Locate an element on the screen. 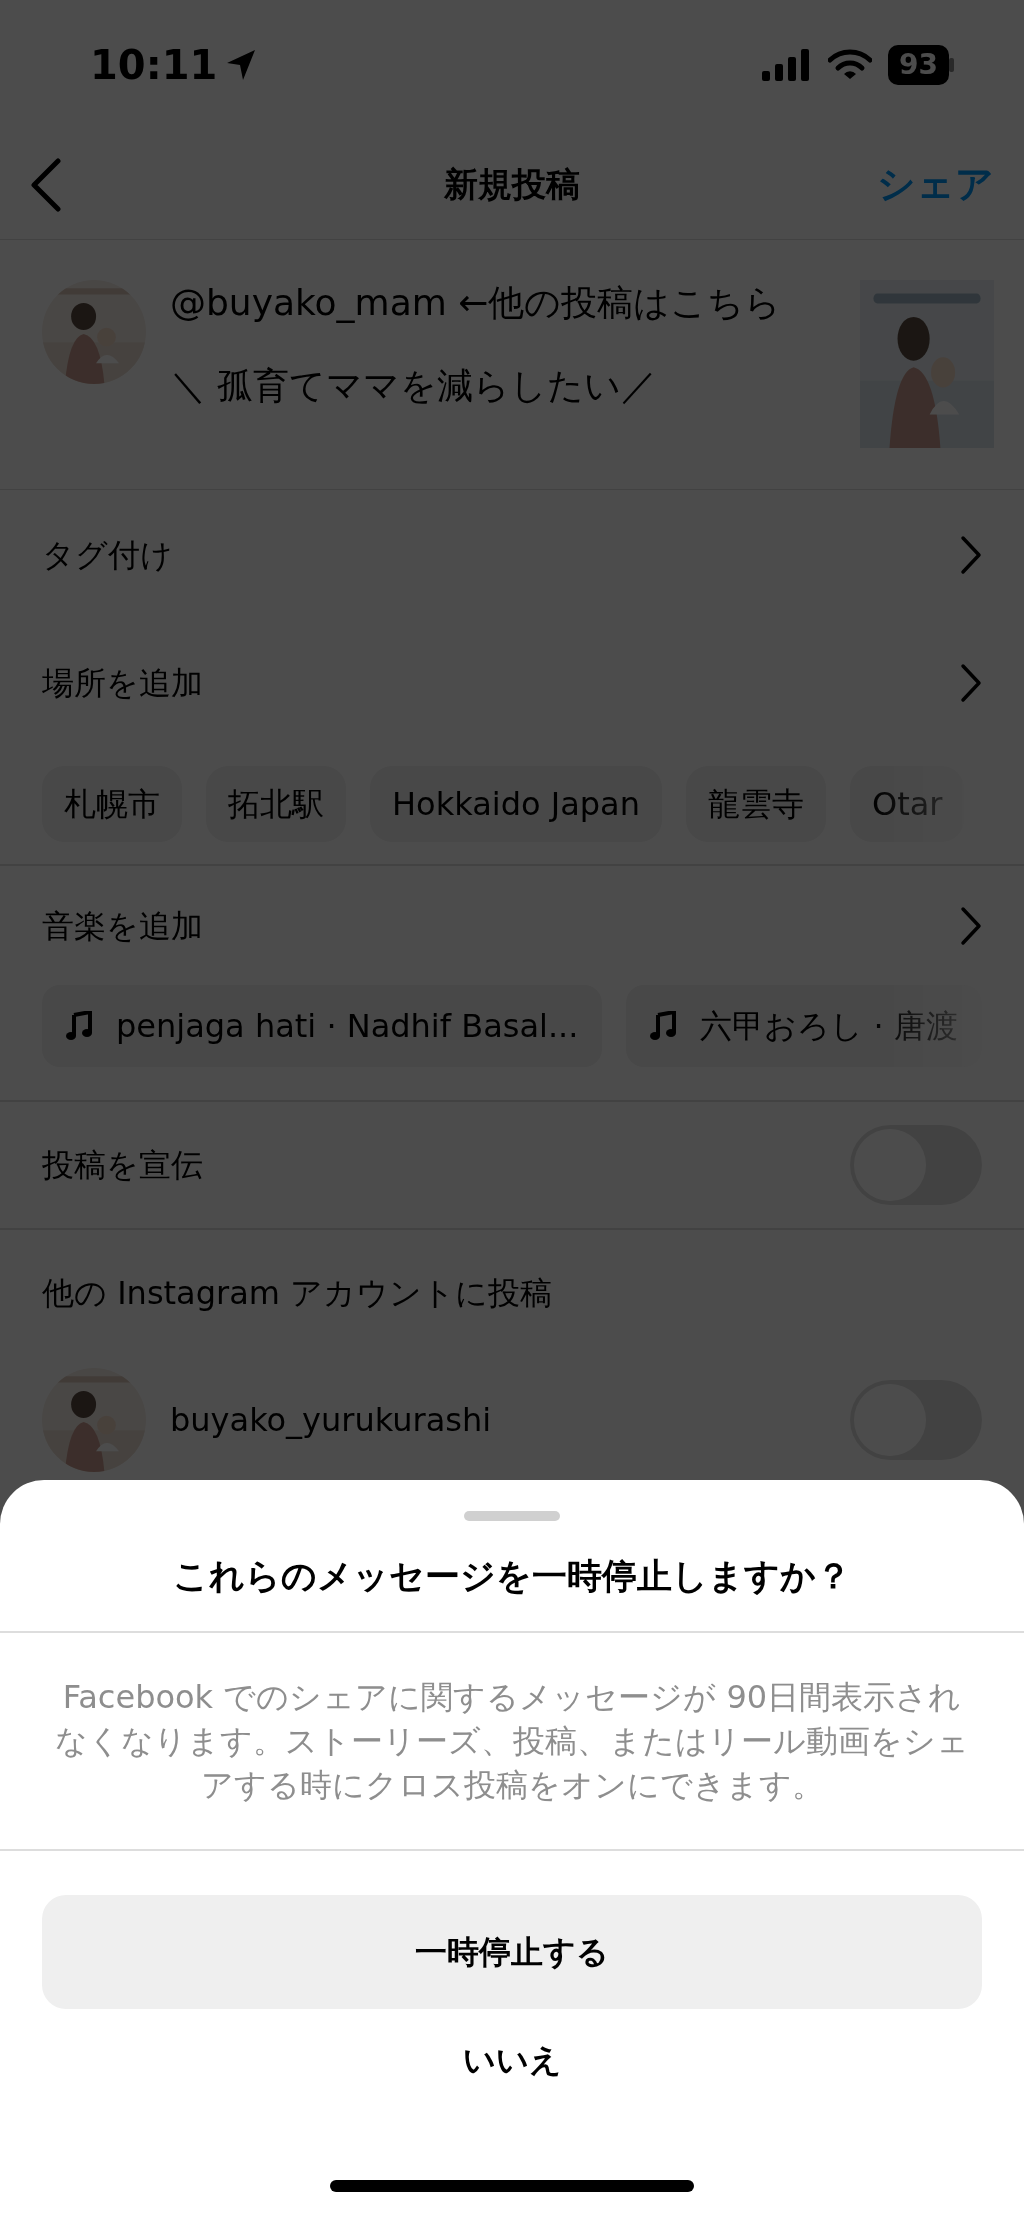 Image resolution: width=1024 pixels, height=2216 pixels. menu-label: 場所を追加 is located at coordinates (122, 683).